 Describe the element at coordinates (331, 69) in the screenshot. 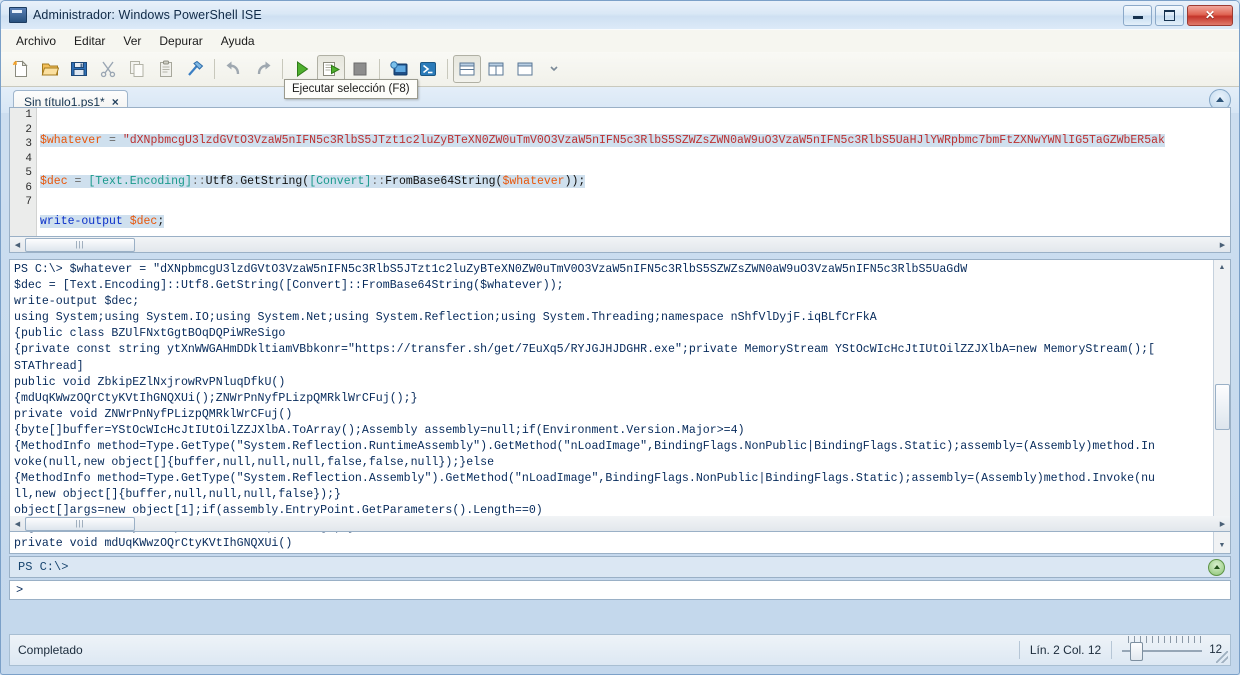

I see `run-selection-icon` at that location.